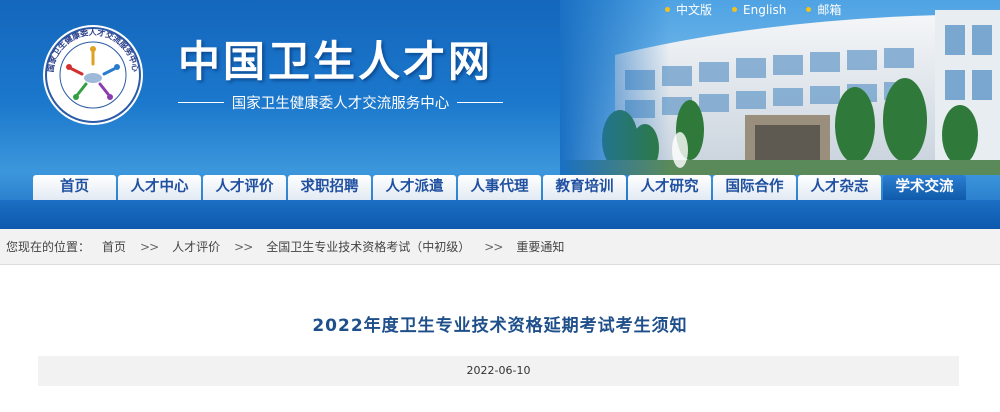  I want to click on nav-item-academic-exchange: 学术交流, so click(924, 187).